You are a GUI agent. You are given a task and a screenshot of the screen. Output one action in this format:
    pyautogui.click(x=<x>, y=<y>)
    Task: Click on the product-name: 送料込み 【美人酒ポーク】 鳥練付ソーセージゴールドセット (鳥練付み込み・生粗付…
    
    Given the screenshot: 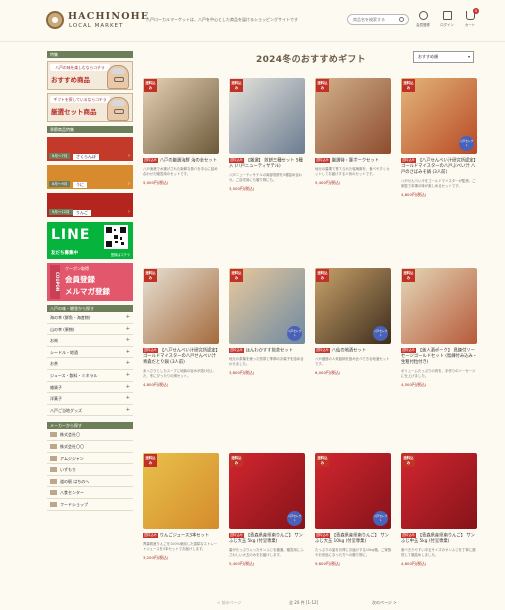 What is the action you would take?
    pyautogui.click(x=439, y=357)
    